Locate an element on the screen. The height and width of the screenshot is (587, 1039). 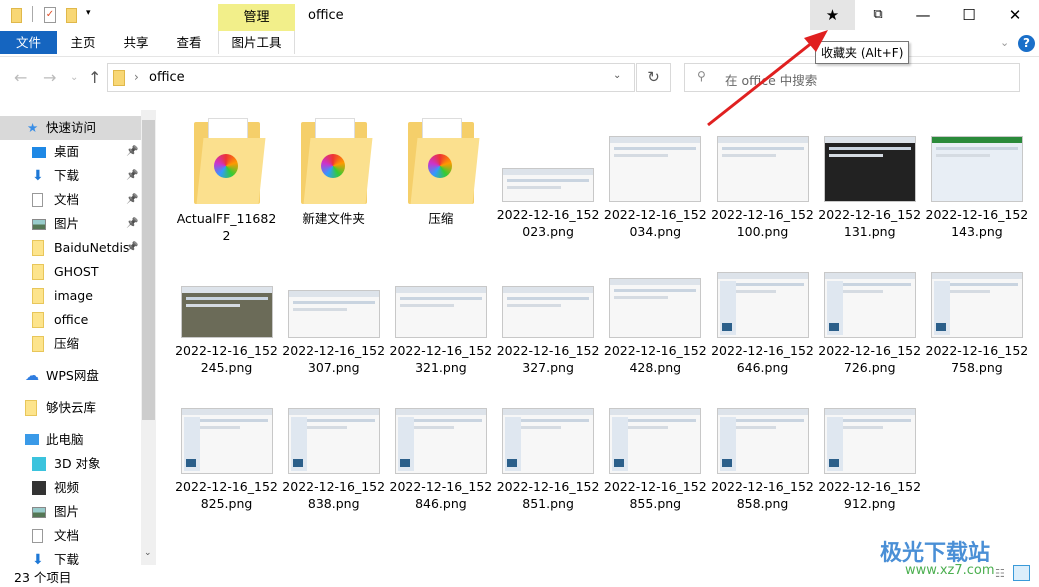
file-item: 2022-12-16_152825.png is located at coordinates (226, 447).